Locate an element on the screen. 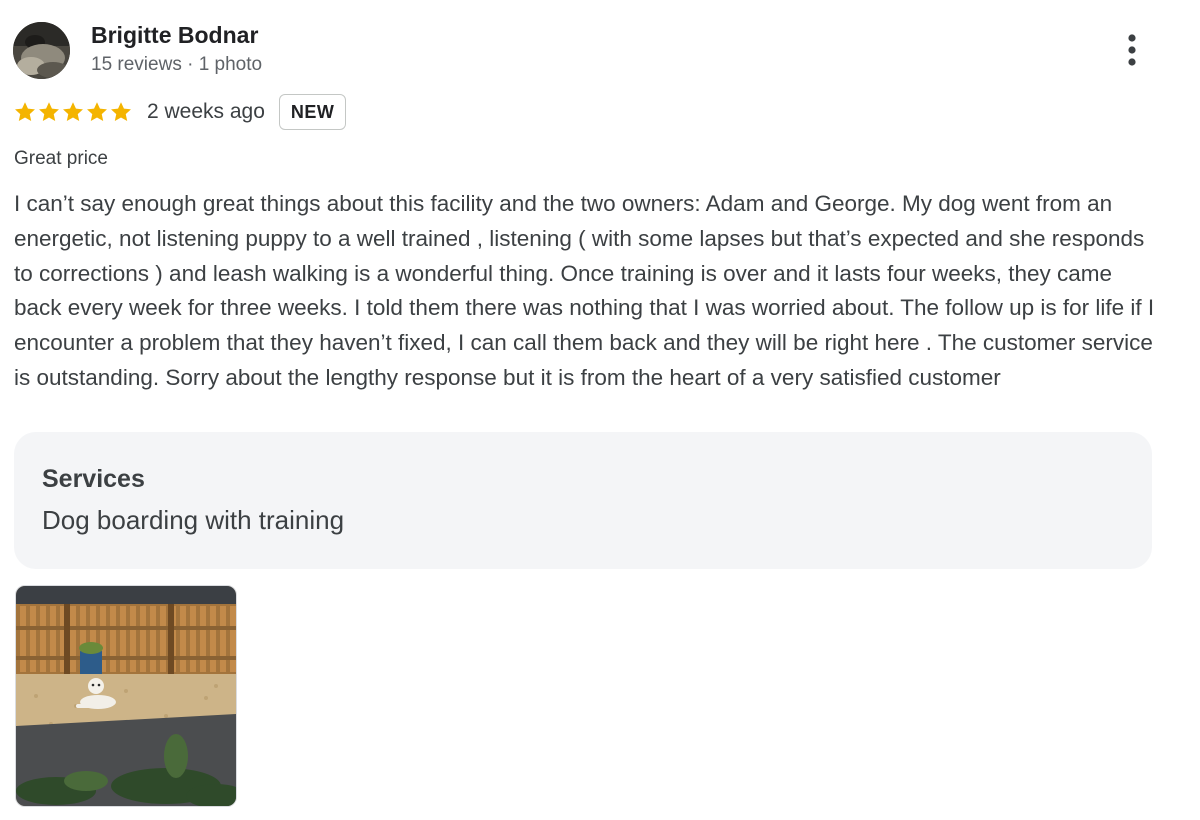 This screenshot has height=820, width=1200. rating-row: 2 weeks ago NEW is located at coordinates (180, 112).